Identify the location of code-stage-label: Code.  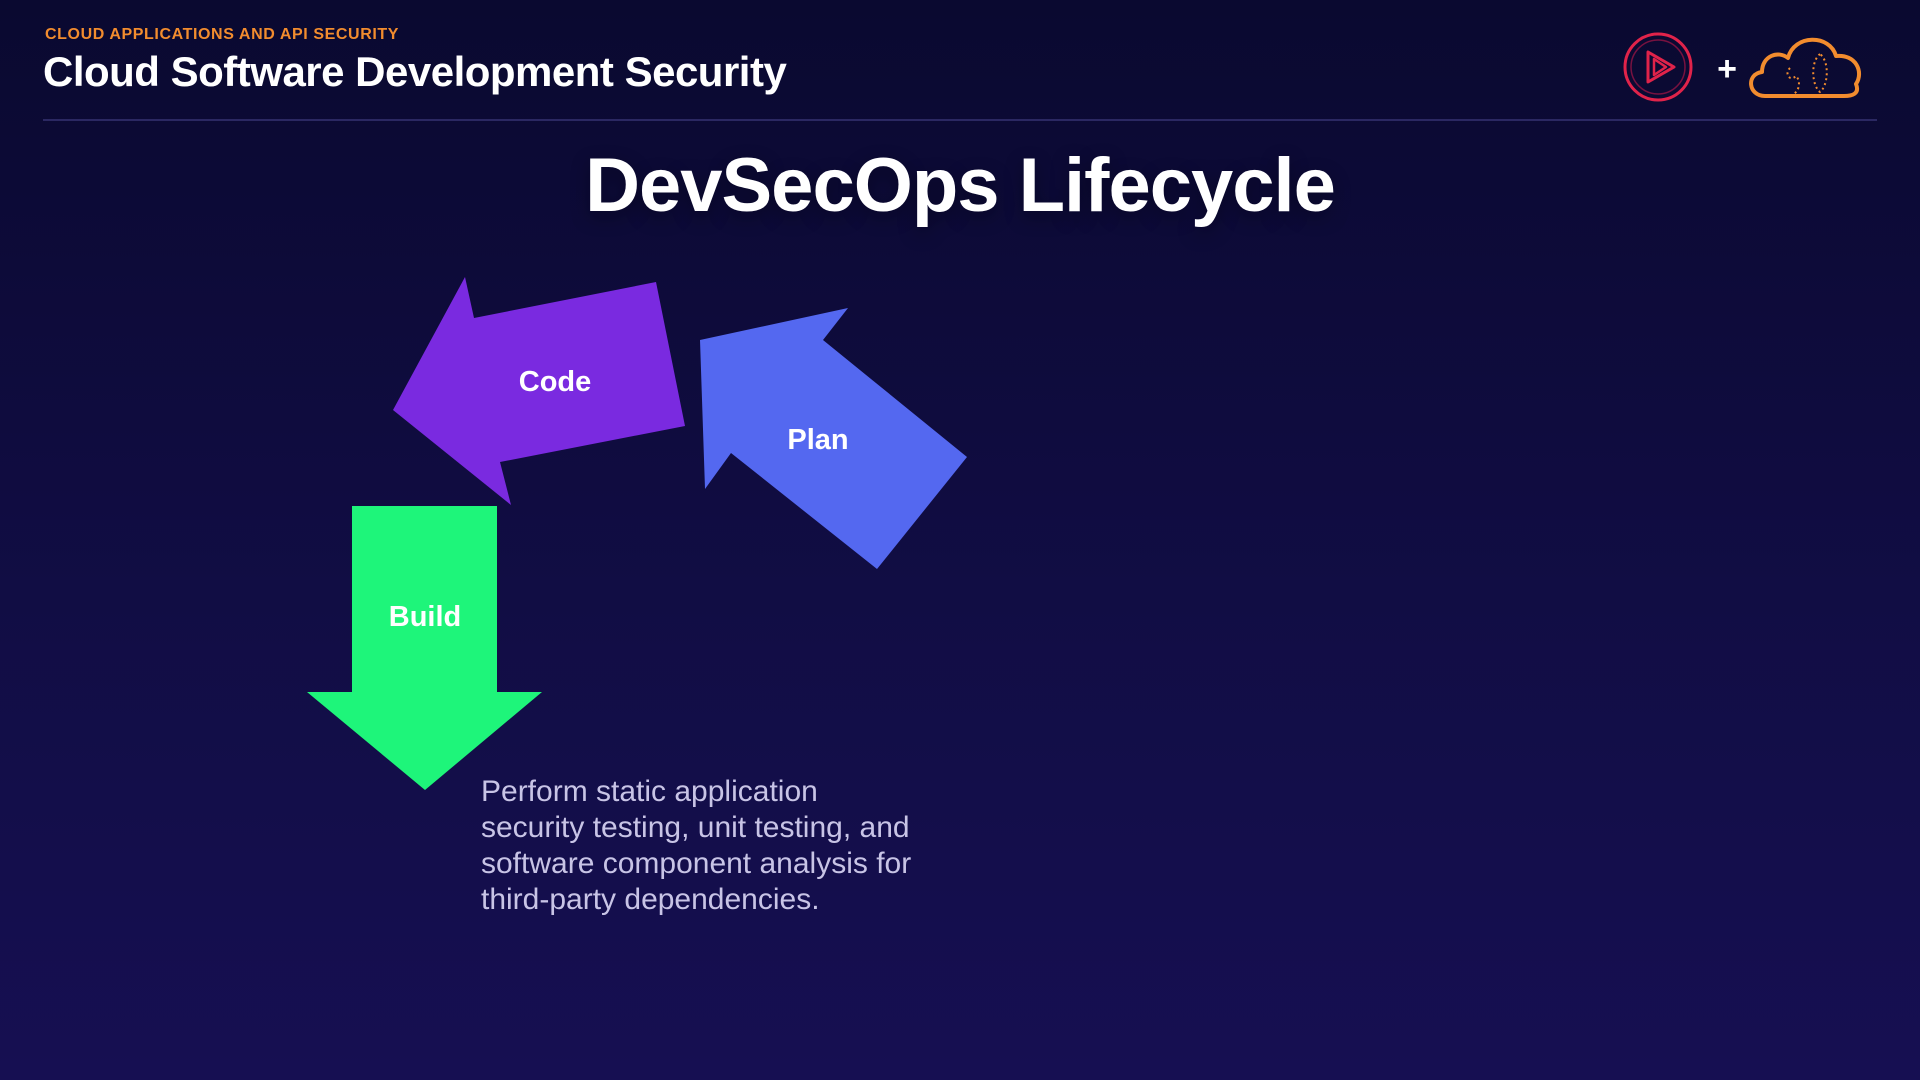
(555, 382).